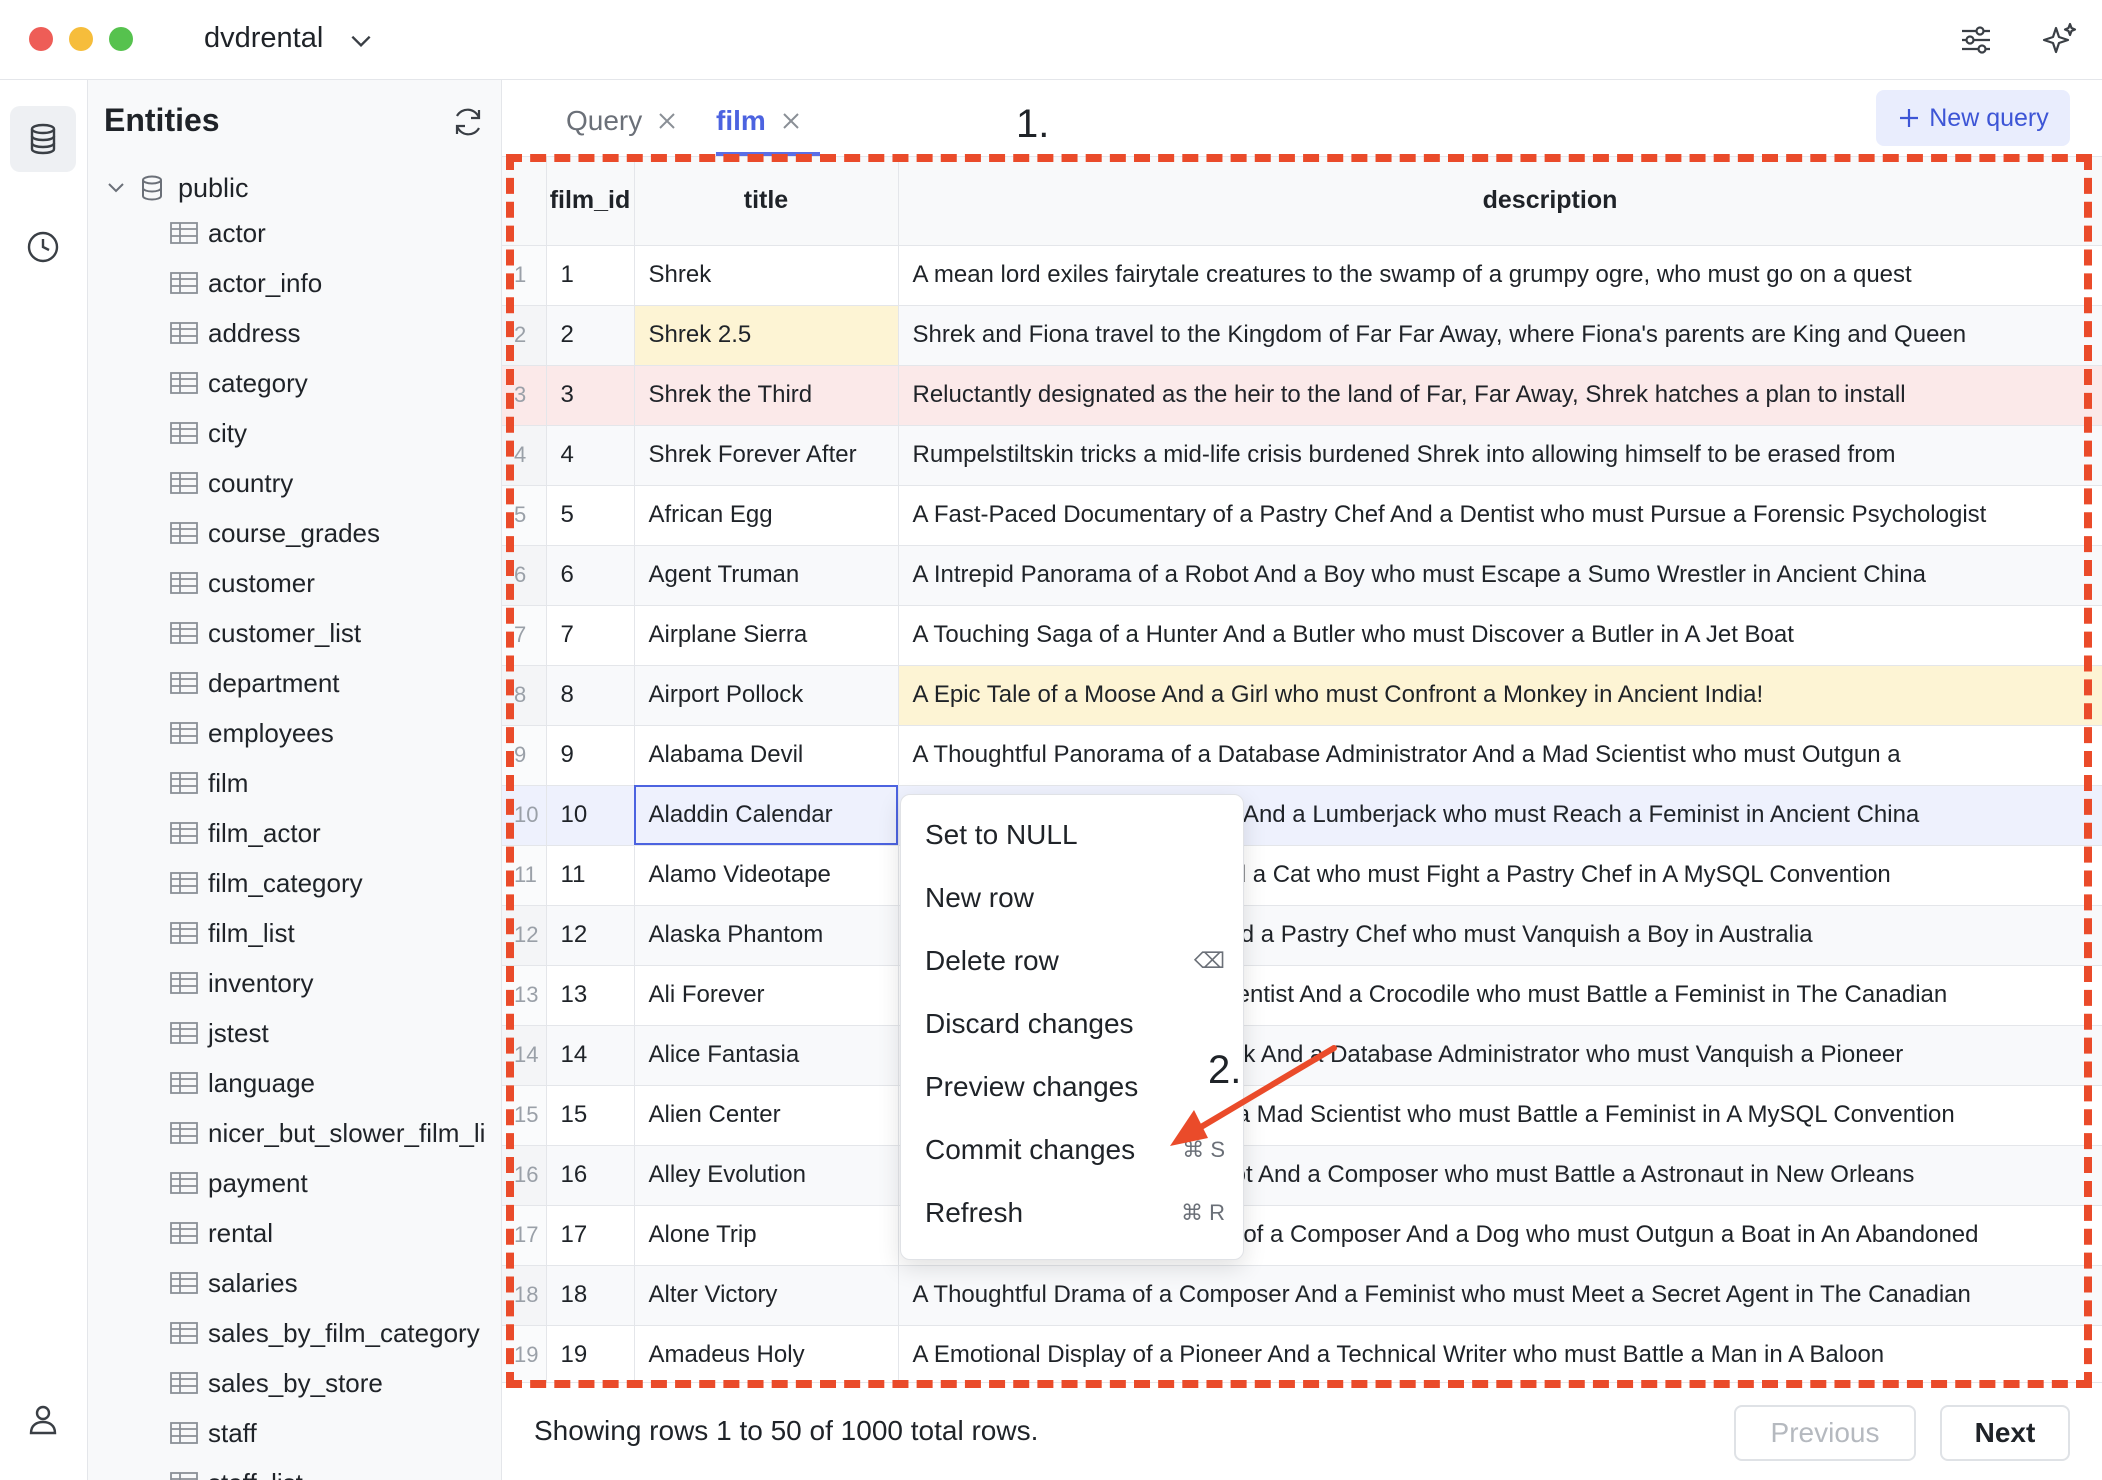 This screenshot has height=1480, width=2102. I want to click on sidebar-item-rental: rental, so click(335, 1233).